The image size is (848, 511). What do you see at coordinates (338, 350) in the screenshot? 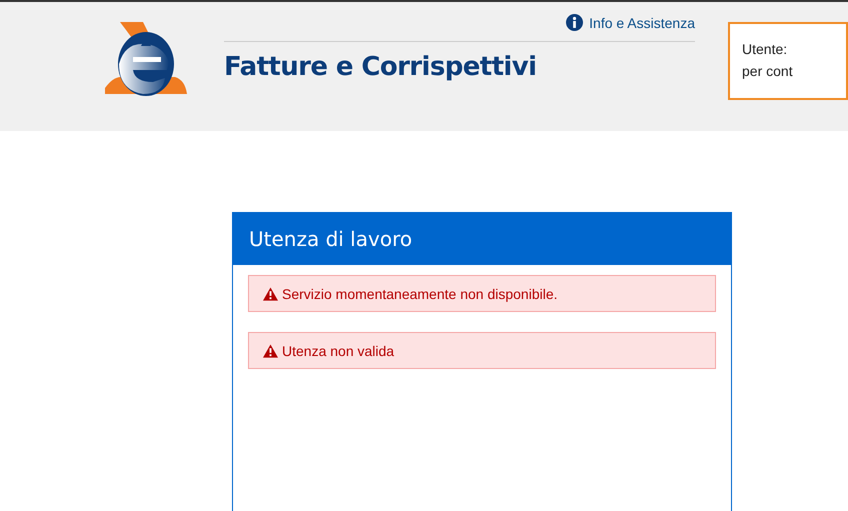
I see `alert-text: Utenza non valida` at bounding box center [338, 350].